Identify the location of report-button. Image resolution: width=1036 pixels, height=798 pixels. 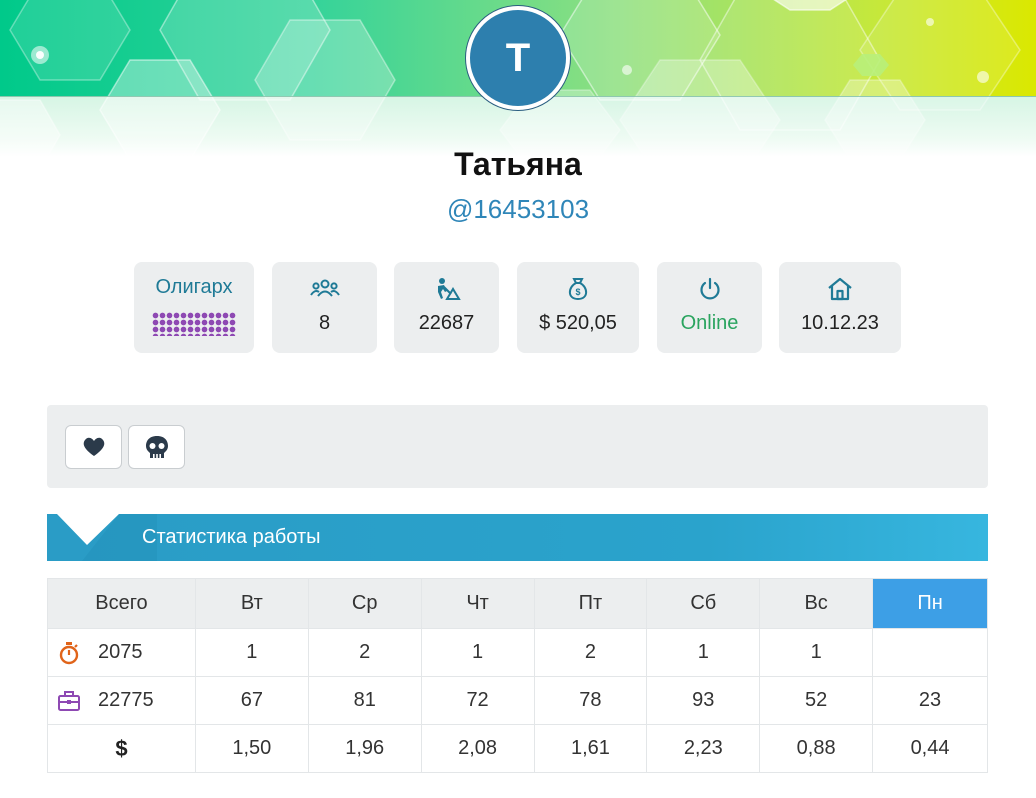
(156, 447).